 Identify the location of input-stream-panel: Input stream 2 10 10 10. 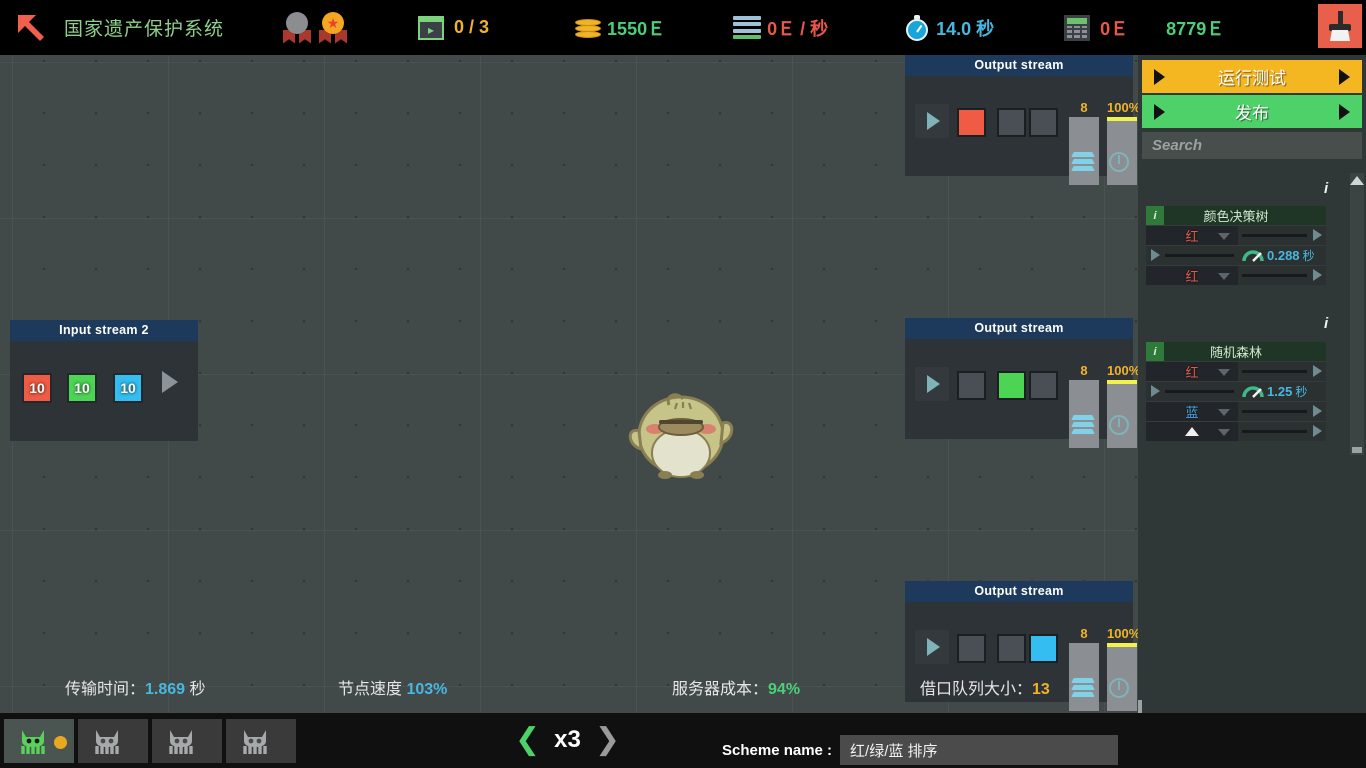
(104, 380).